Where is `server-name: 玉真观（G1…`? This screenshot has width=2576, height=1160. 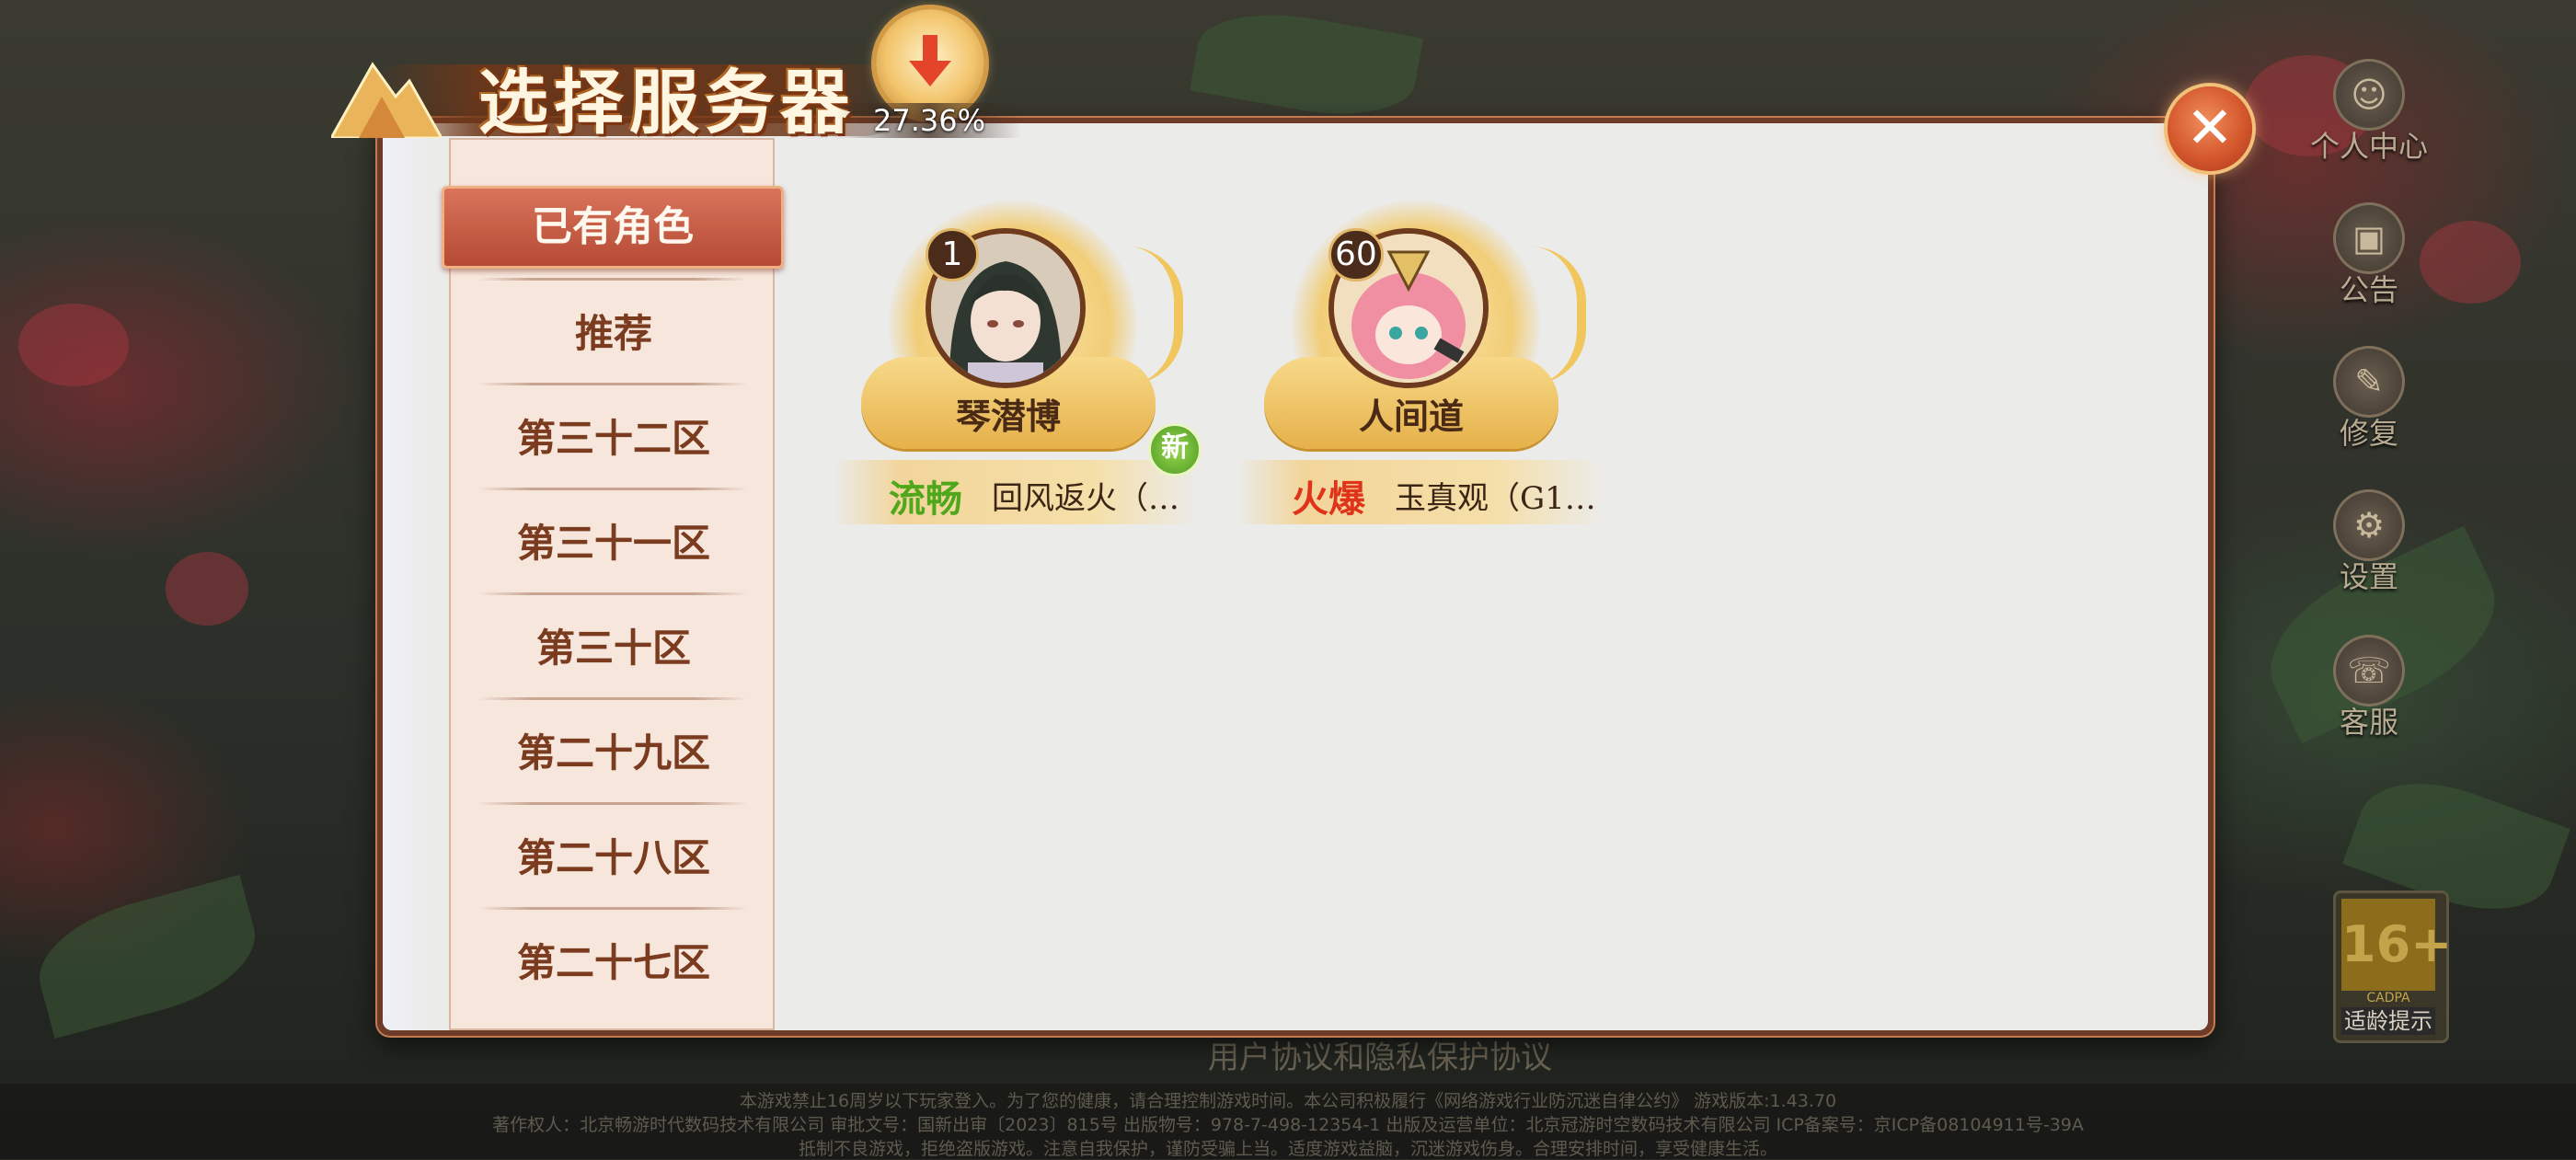 server-name: 玉真观（G1… is located at coordinates (1495, 498).